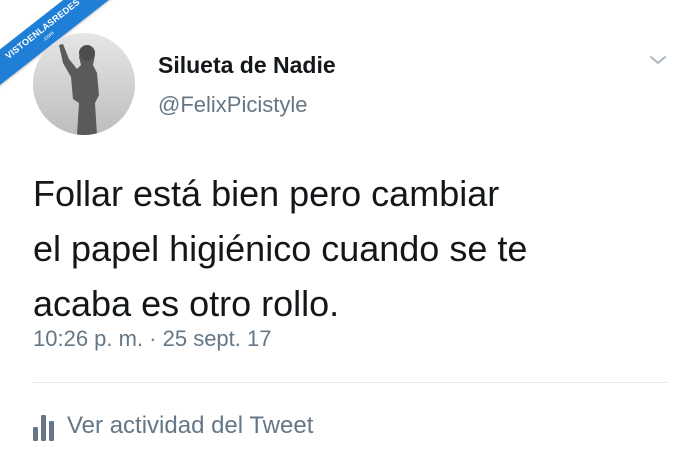  I want to click on avatar, so click(84, 84).